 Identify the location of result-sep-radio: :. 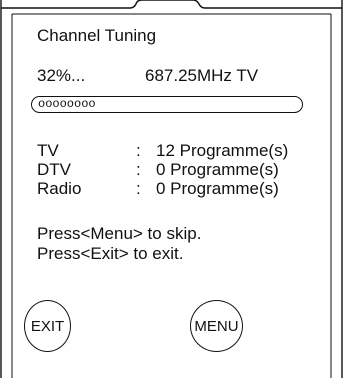
(138, 188).